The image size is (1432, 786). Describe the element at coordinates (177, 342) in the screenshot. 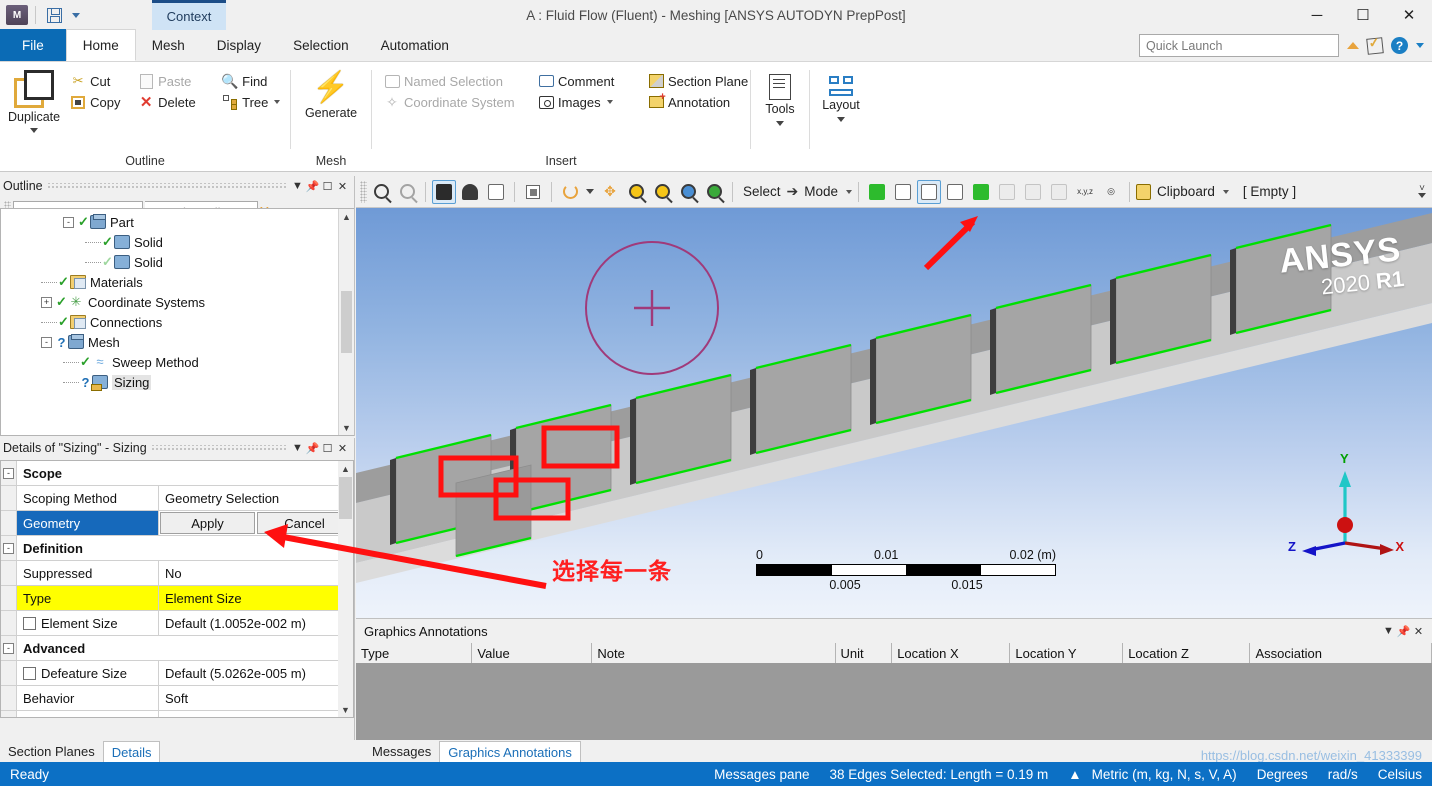

I see `tree-item-mesh: -? Mesh` at that location.